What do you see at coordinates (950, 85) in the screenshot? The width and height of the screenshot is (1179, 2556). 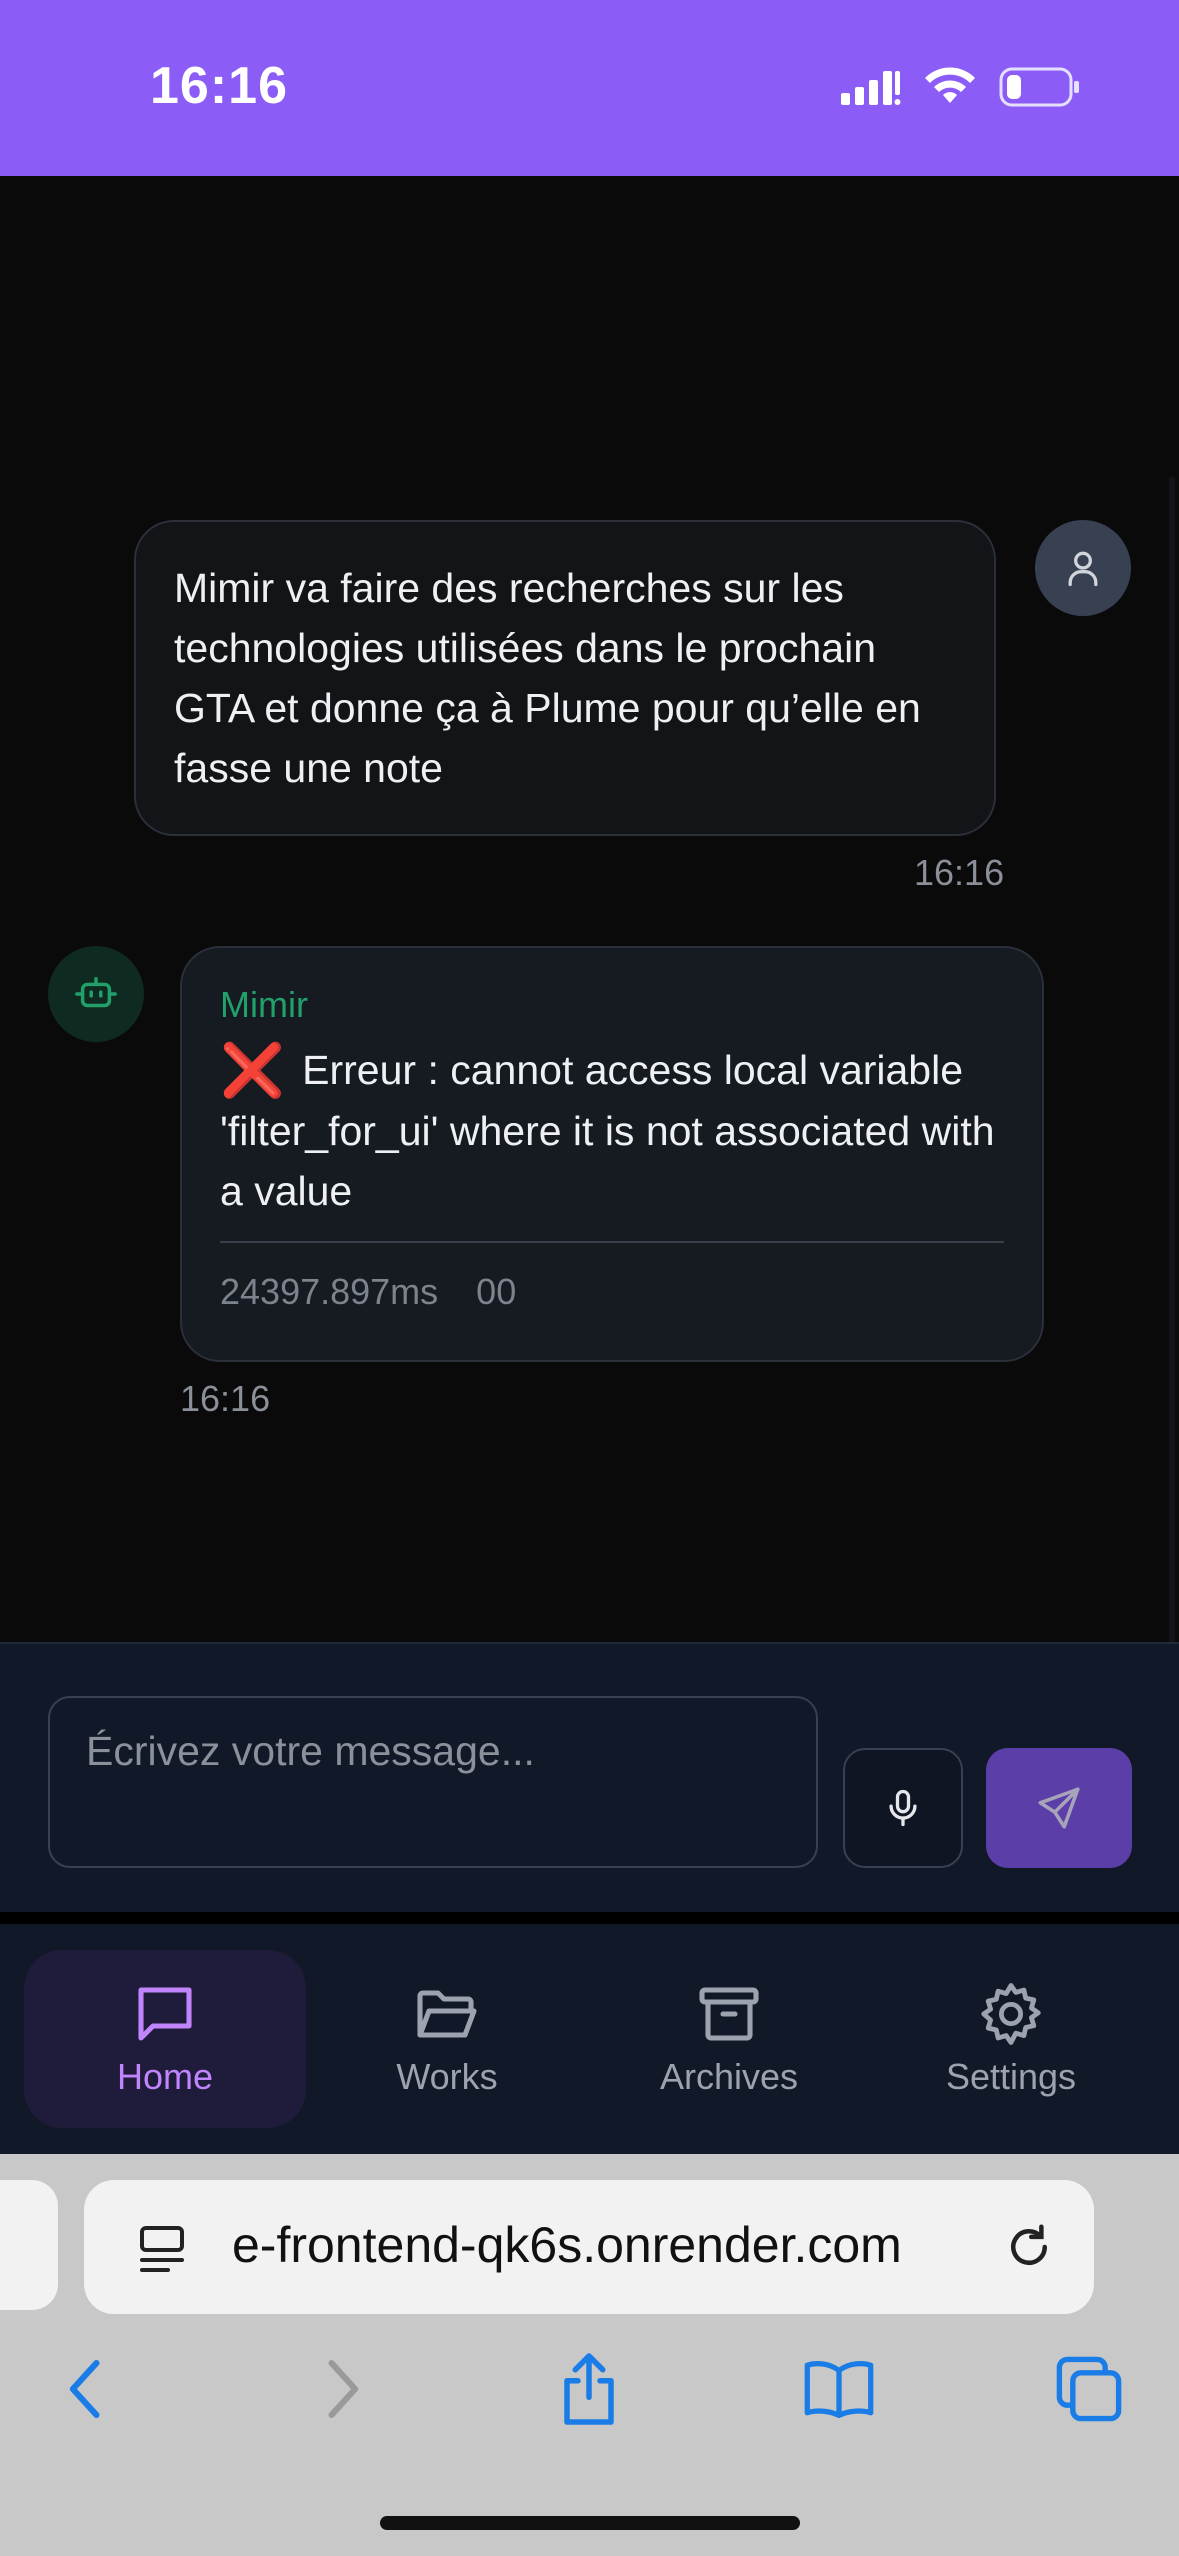 I see `wifi-icon` at bounding box center [950, 85].